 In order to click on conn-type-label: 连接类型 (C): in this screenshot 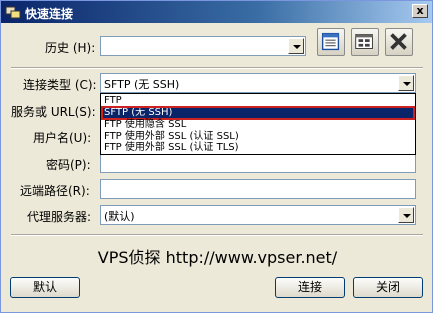, I will do `click(60, 85)`.